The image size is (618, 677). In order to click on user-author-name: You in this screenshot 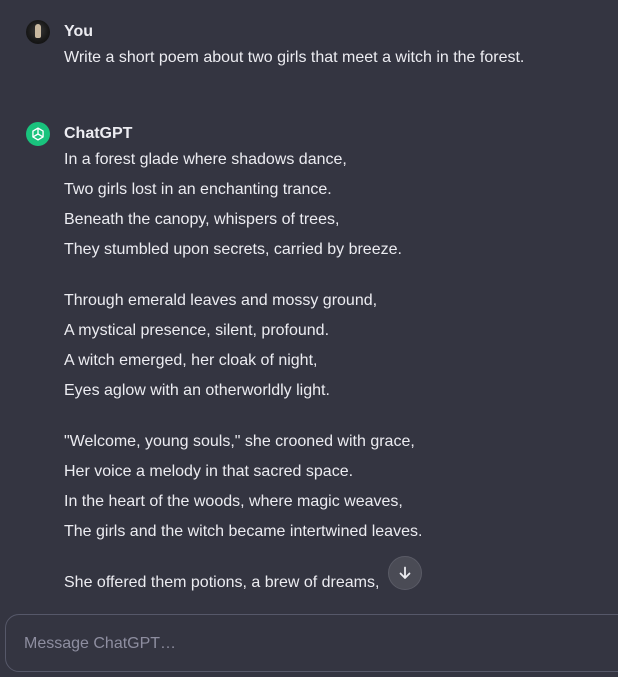, I will do `click(79, 31)`.